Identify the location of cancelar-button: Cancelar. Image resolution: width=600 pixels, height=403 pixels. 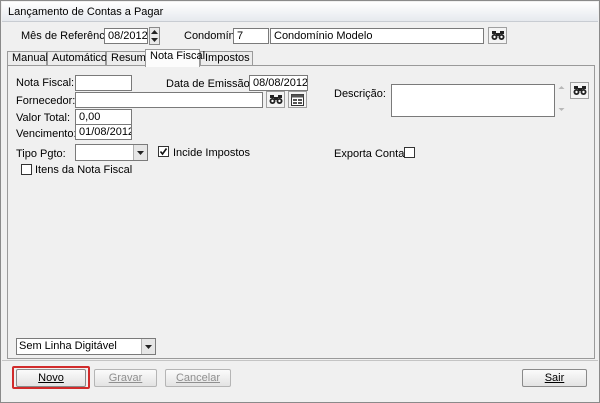
(198, 378).